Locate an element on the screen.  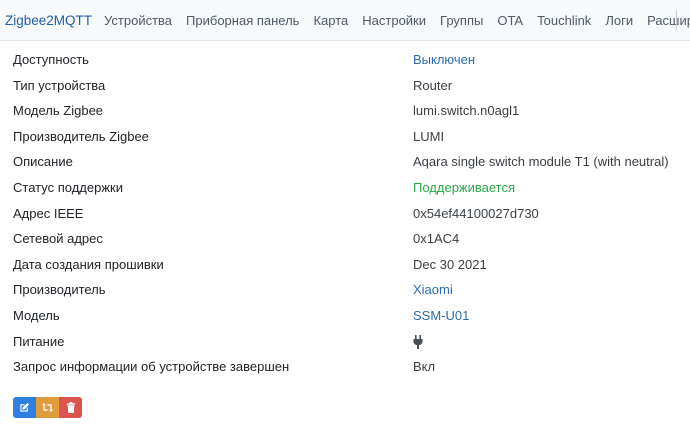
edit-icon is located at coordinates (25, 407).